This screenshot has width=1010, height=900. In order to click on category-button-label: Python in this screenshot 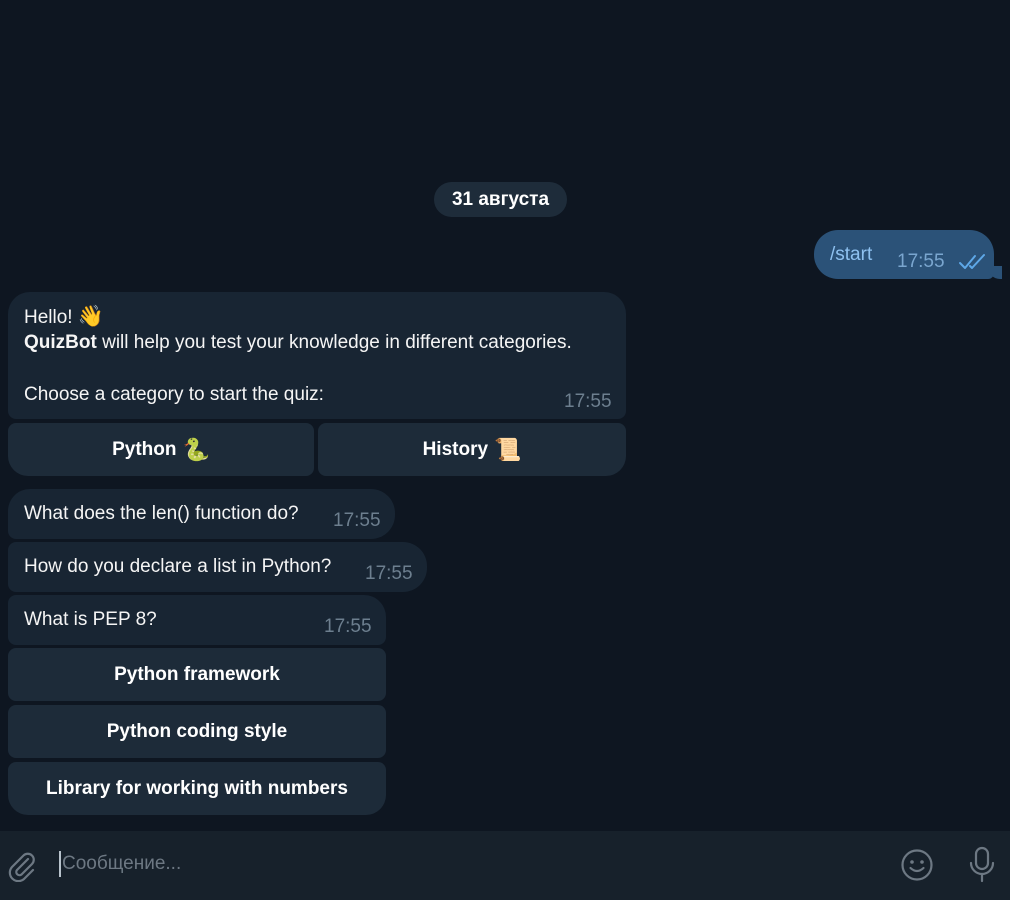, I will do `click(144, 449)`.